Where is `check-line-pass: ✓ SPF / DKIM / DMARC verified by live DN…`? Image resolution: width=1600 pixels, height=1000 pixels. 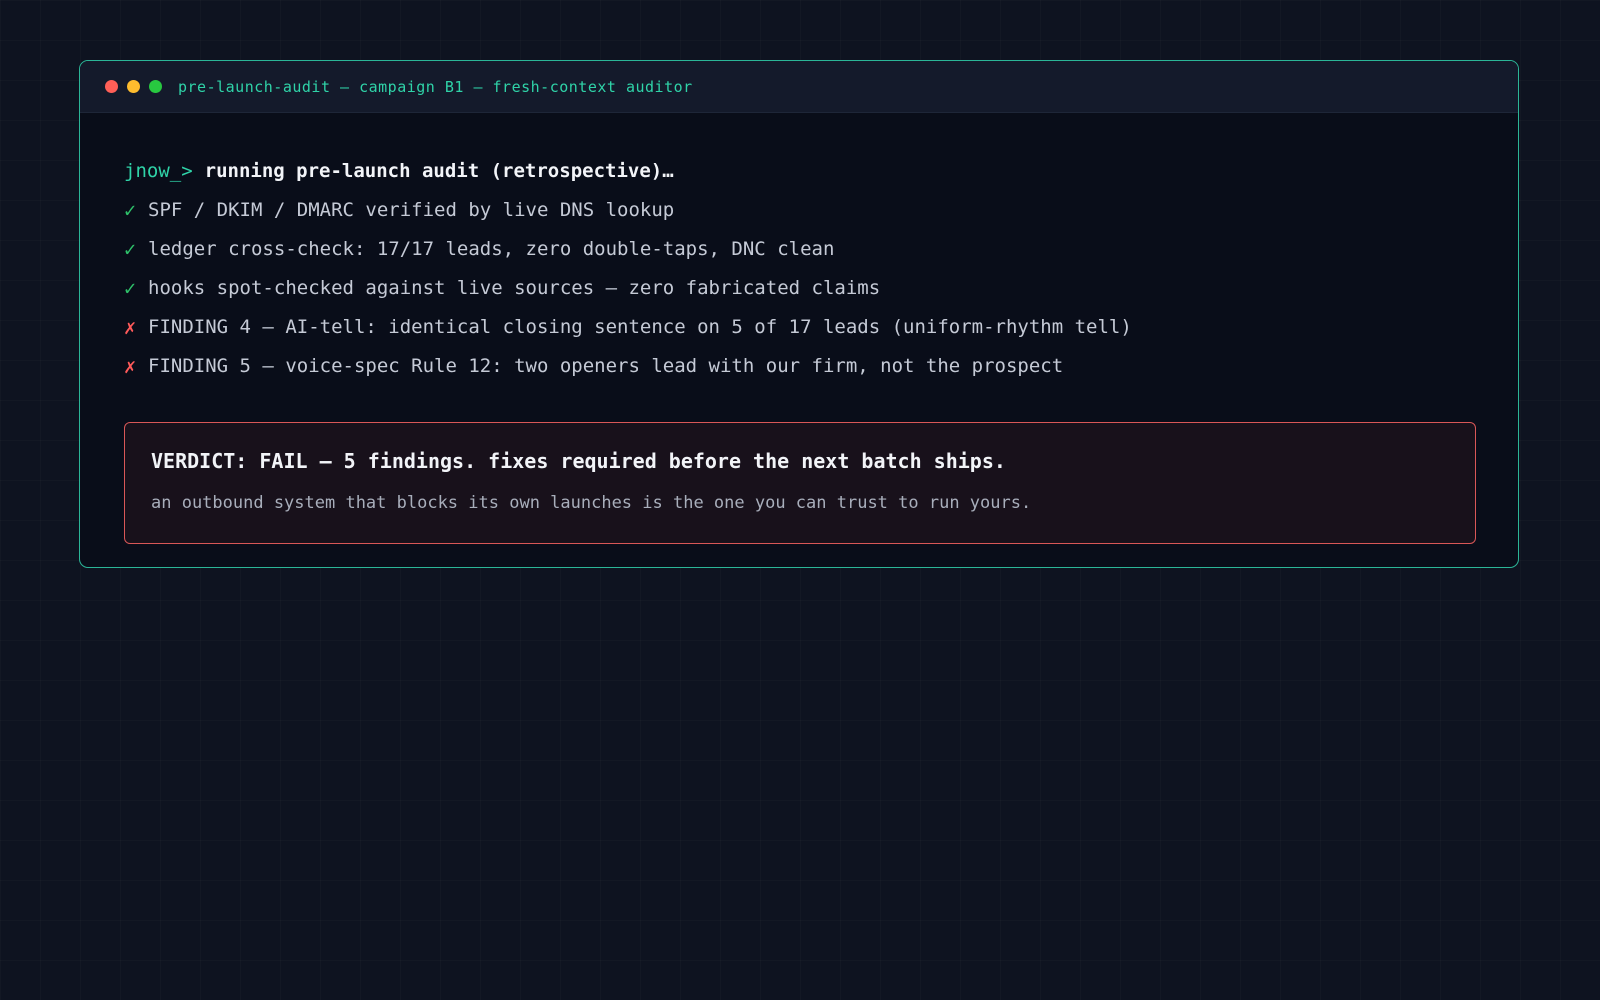 check-line-pass: ✓ SPF / DKIM / DMARC verified by live DN… is located at coordinates (799, 209).